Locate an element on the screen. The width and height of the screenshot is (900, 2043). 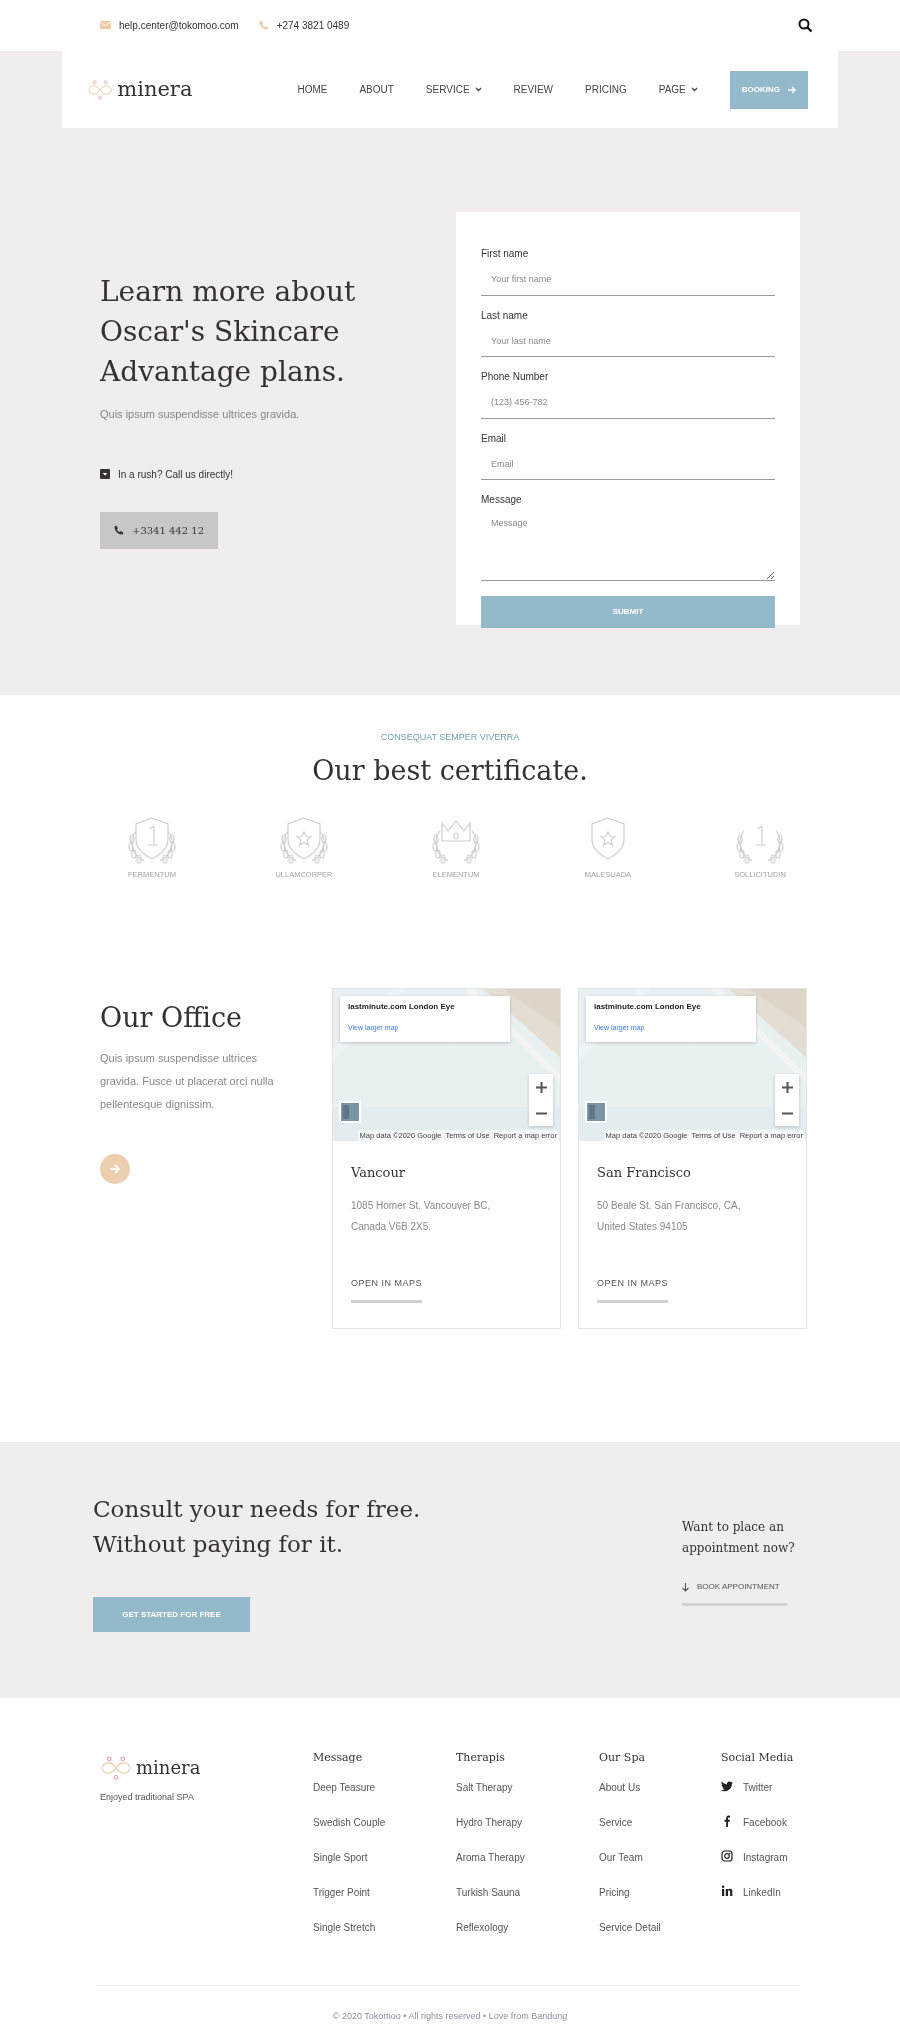
mail-icon is located at coordinates (105, 25).